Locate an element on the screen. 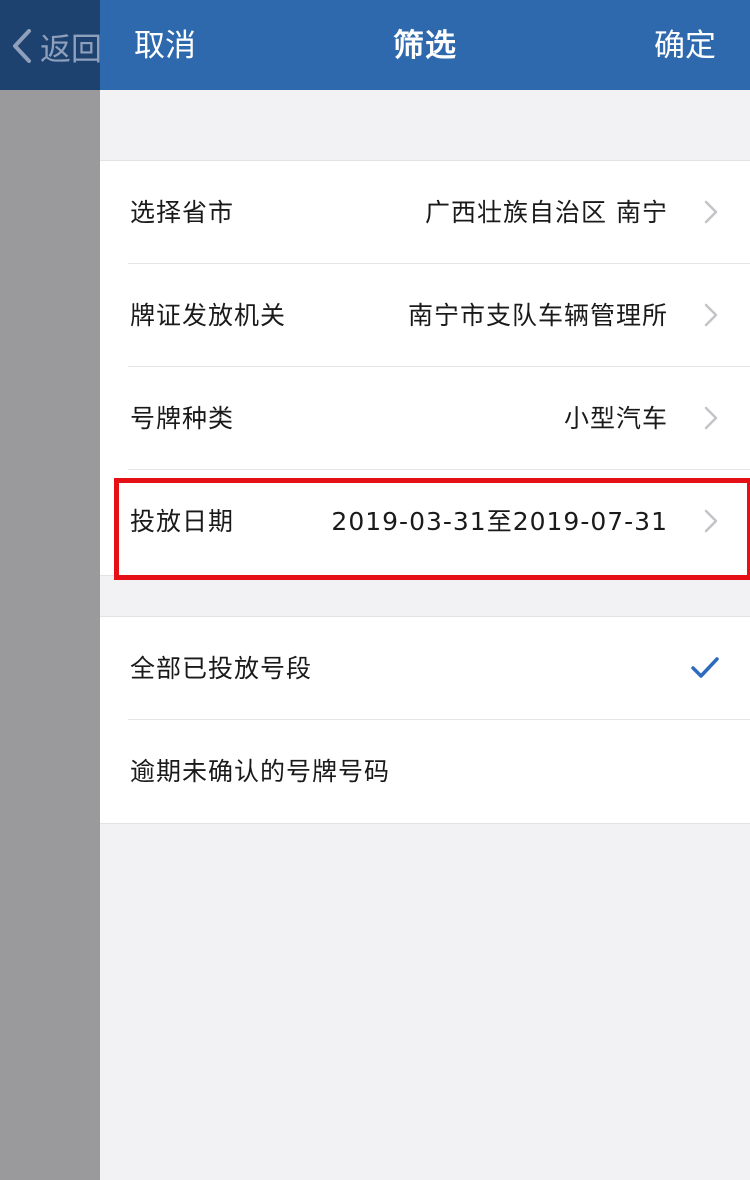 This screenshot has height=1180, width=750. filter-row-province: 选择省市 广西壮族自治区 南宁 is located at coordinates (425, 212).